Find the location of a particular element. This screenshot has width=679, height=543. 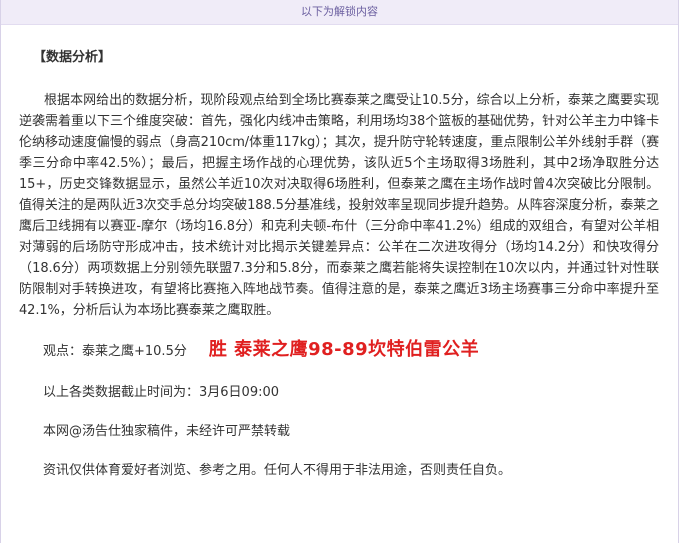

unlock-banner: 以下为解锁内容 is located at coordinates (339, 12).